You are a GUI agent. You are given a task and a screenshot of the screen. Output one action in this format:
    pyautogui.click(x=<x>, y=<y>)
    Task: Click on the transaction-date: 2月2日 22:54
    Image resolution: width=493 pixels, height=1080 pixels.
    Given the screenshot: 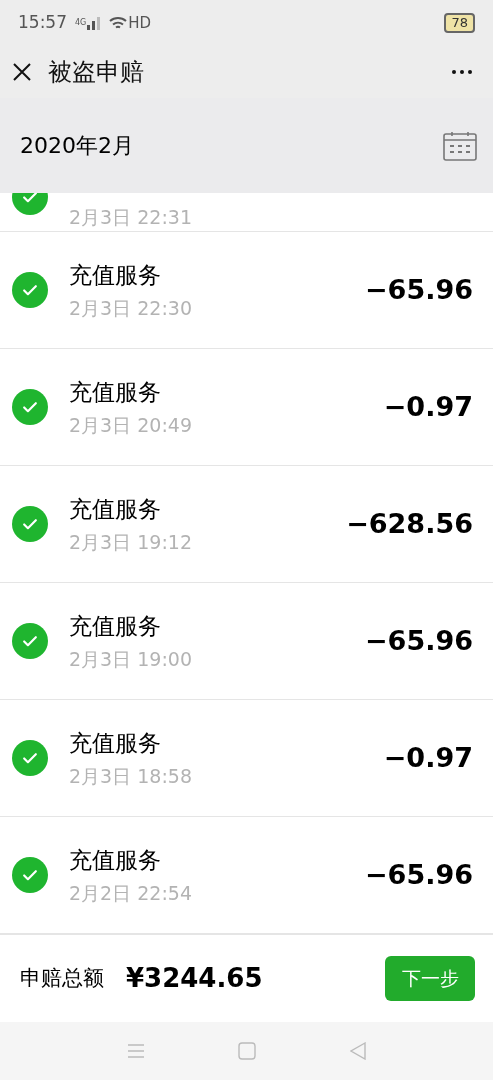 What is the action you would take?
    pyautogui.click(x=131, y=893)
    